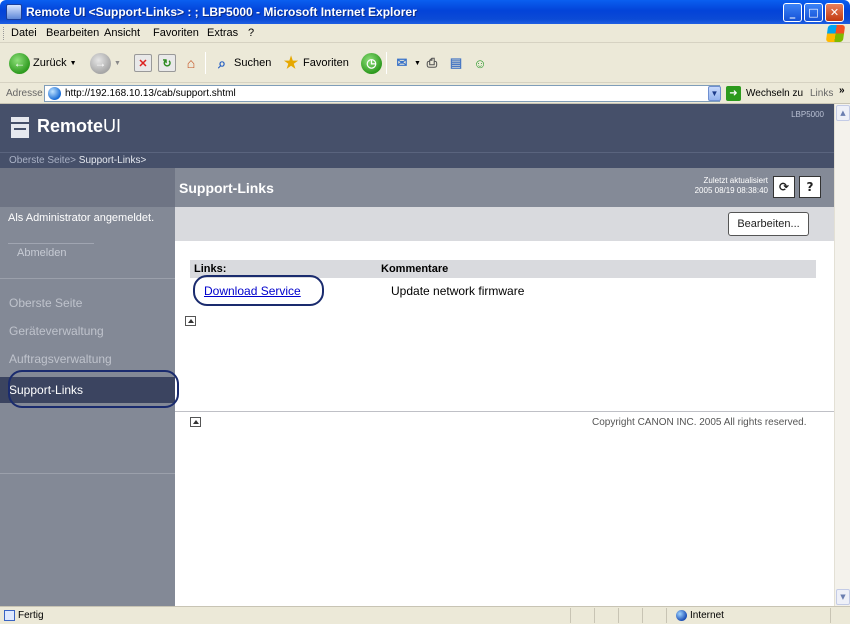 Image resolution: width=850 pixels, height=624 pixels. I want to click on model-name: LBP5000, so click(807, 114).